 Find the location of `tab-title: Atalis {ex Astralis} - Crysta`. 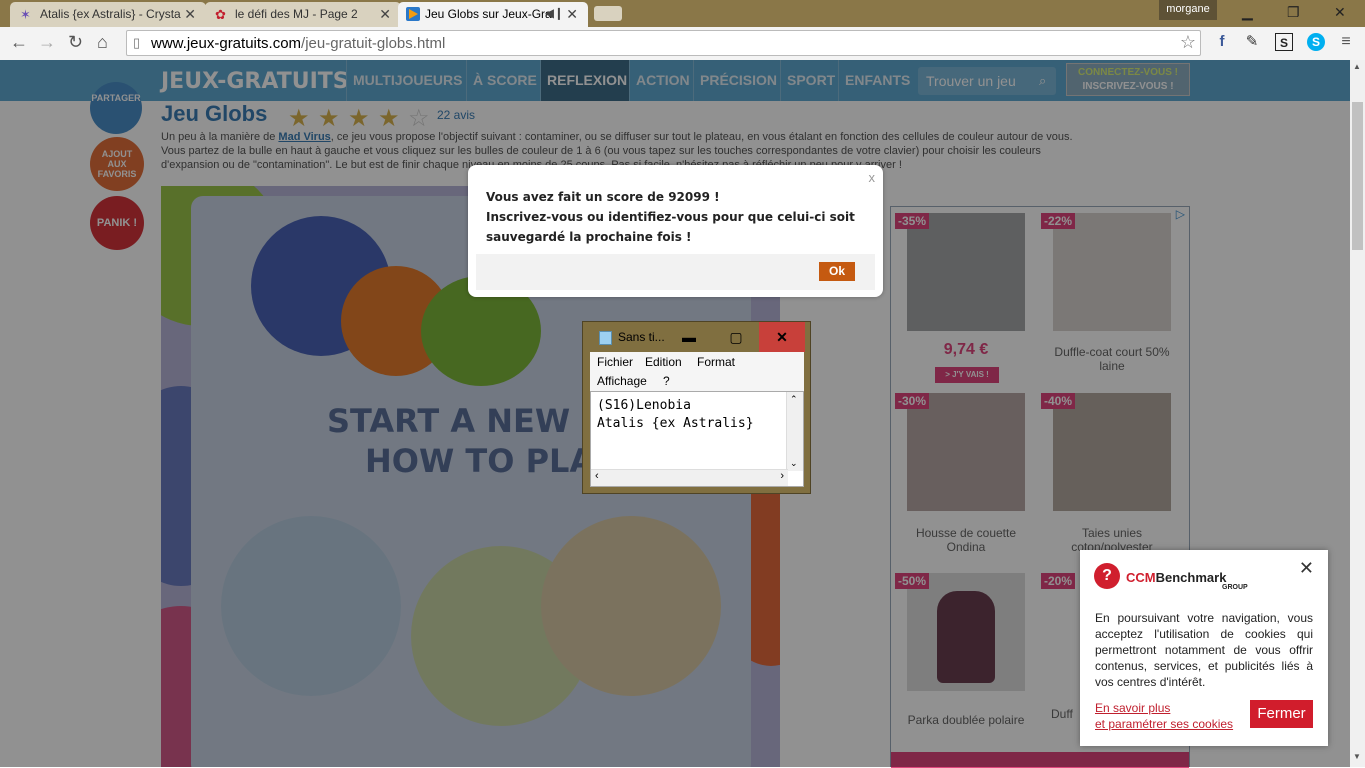

tab-title: Atalis {ex Astralis} - Crysta is located at coordinates (110, 14).